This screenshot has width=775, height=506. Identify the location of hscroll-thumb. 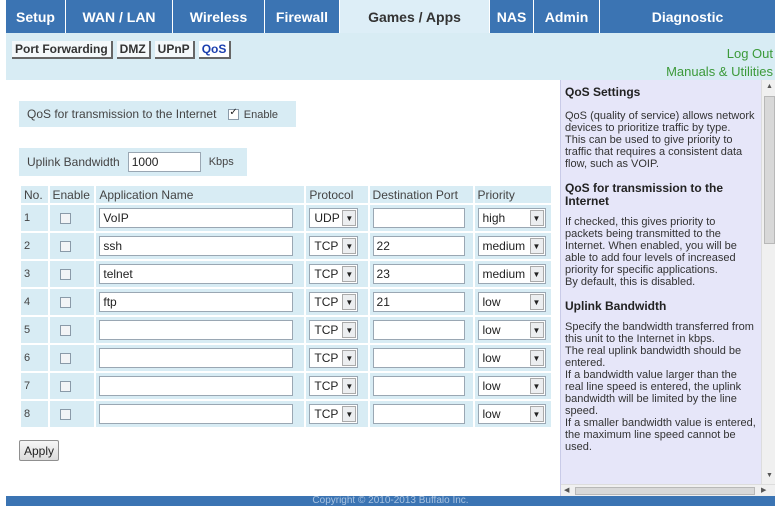
(665, 491).